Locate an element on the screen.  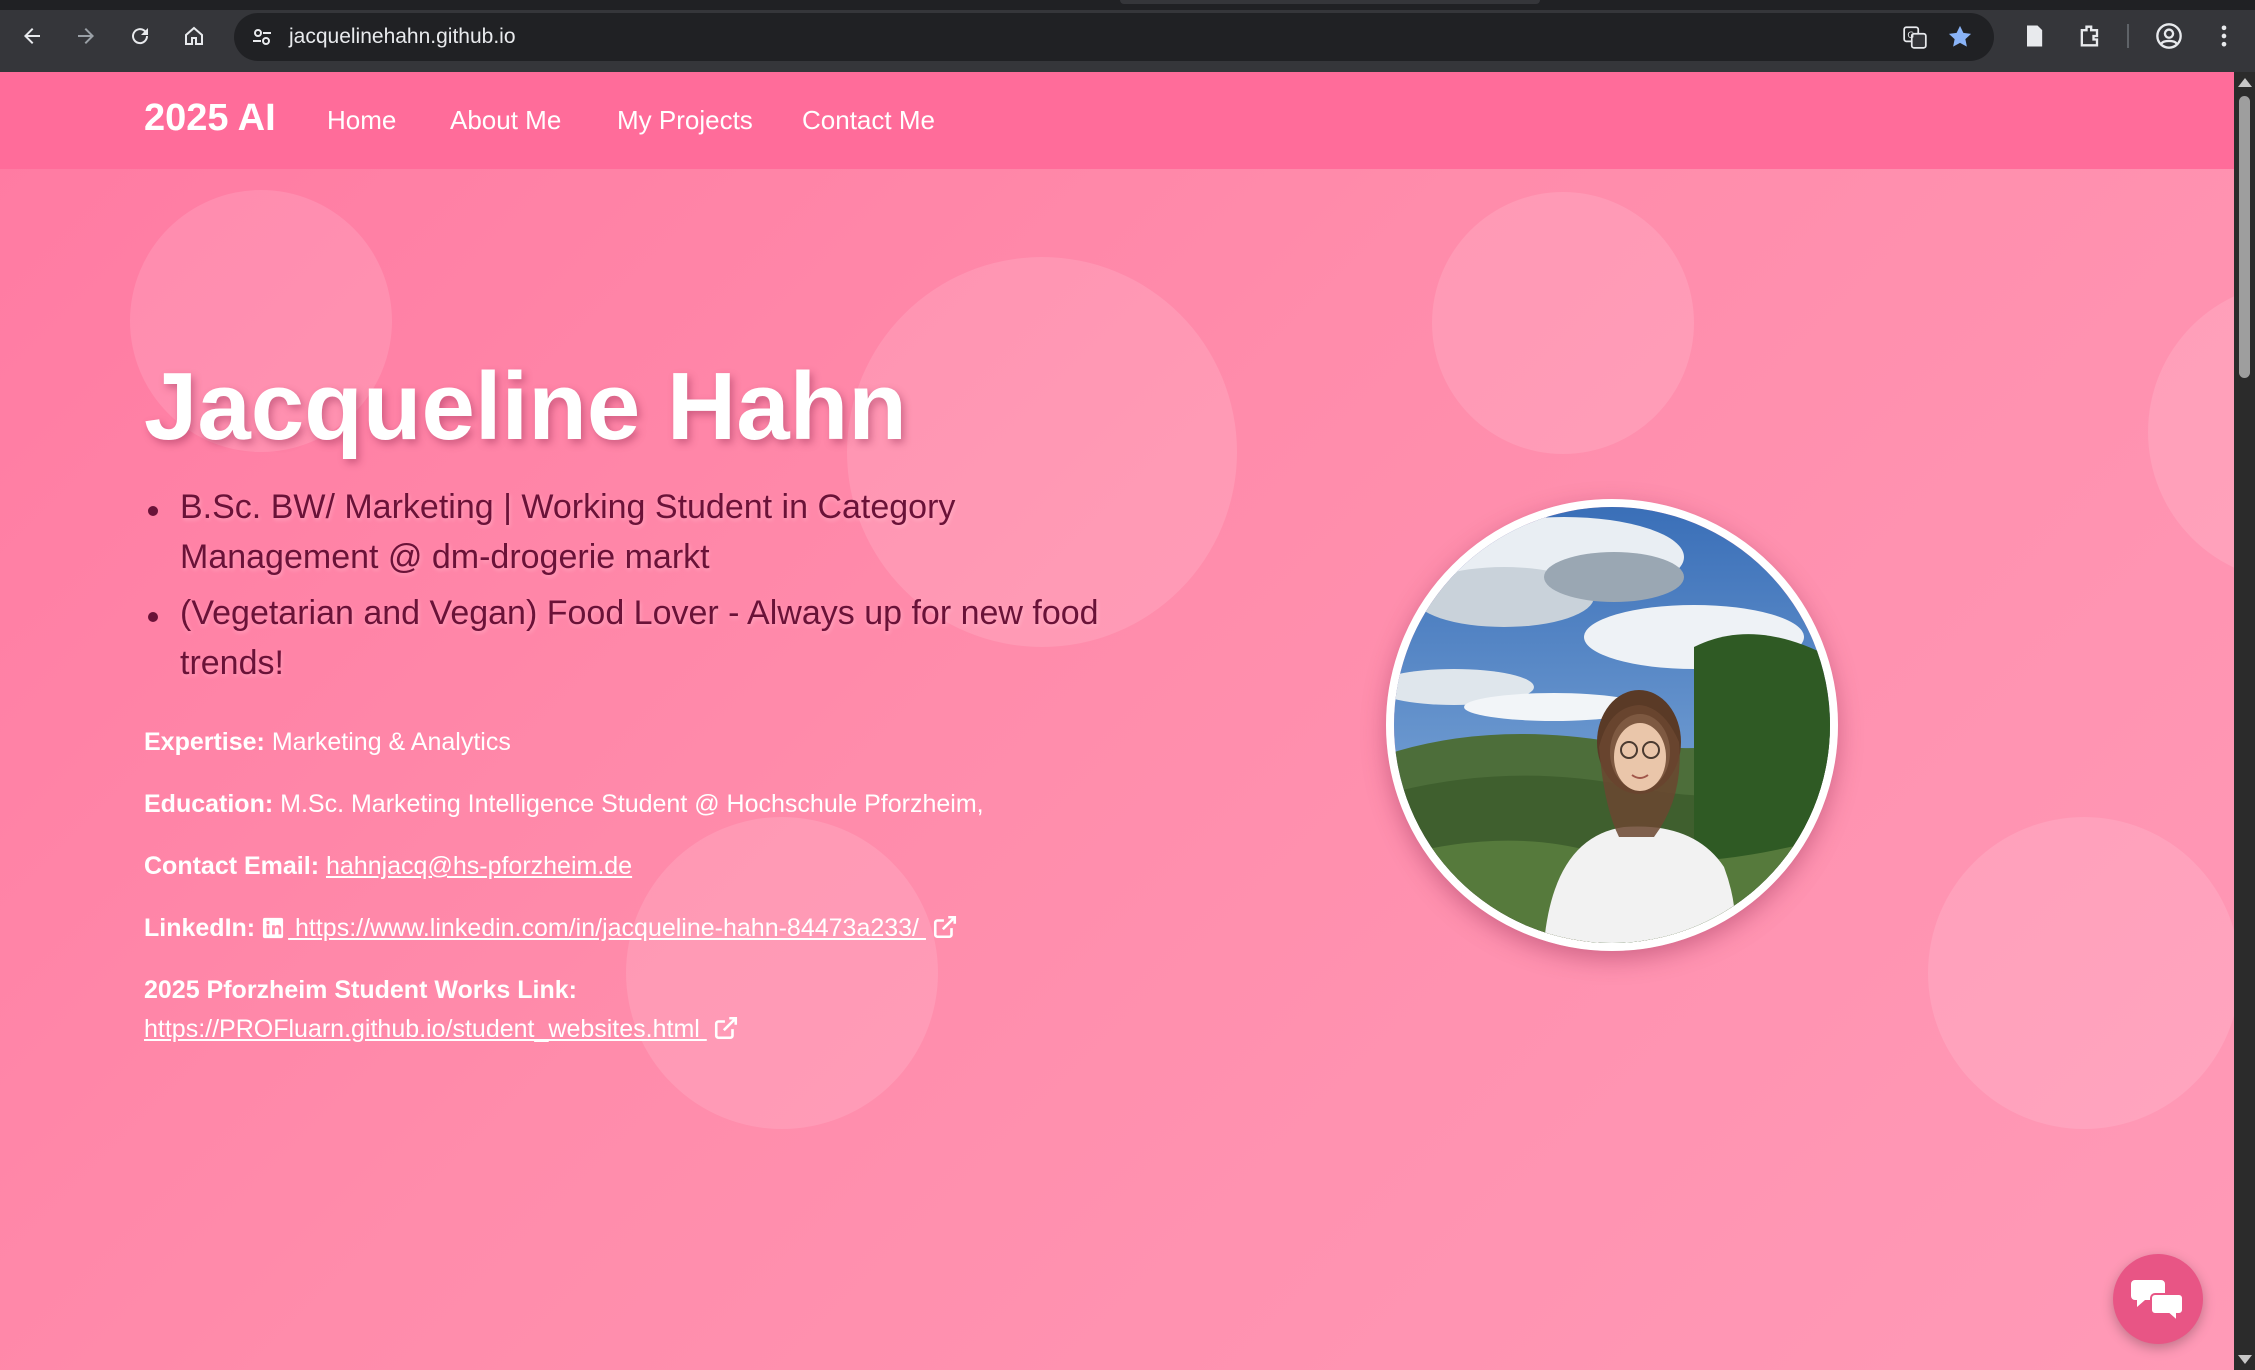
active-tab-edge is located at coordinates (1330, 2).